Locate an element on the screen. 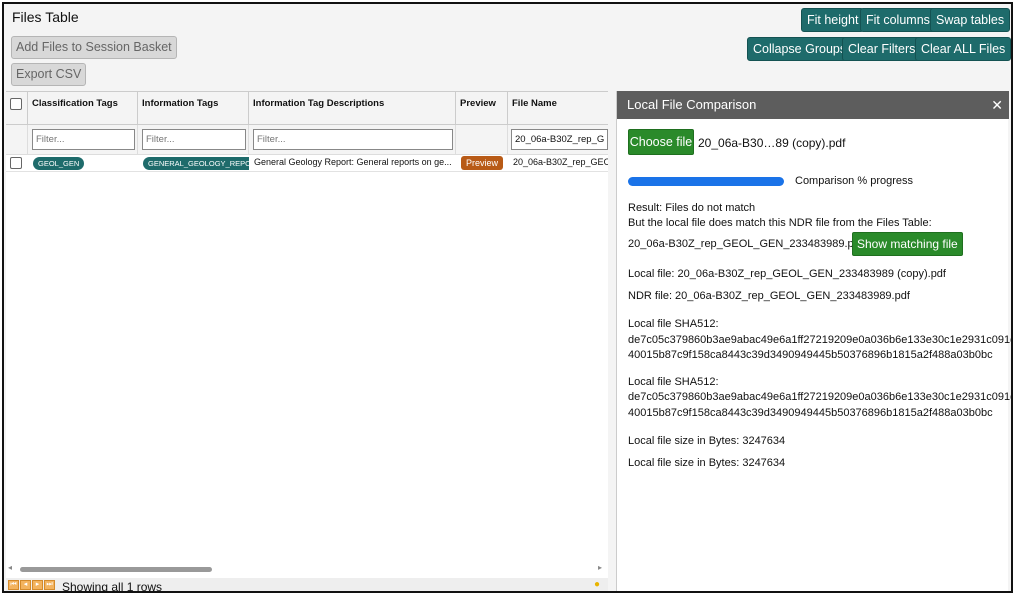  filter-file-name is located at coordinates (559, 139).